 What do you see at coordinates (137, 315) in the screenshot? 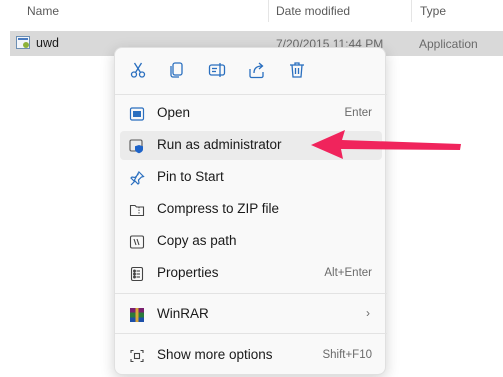
I see `winrar-icon` at bounding box center [137, 315].